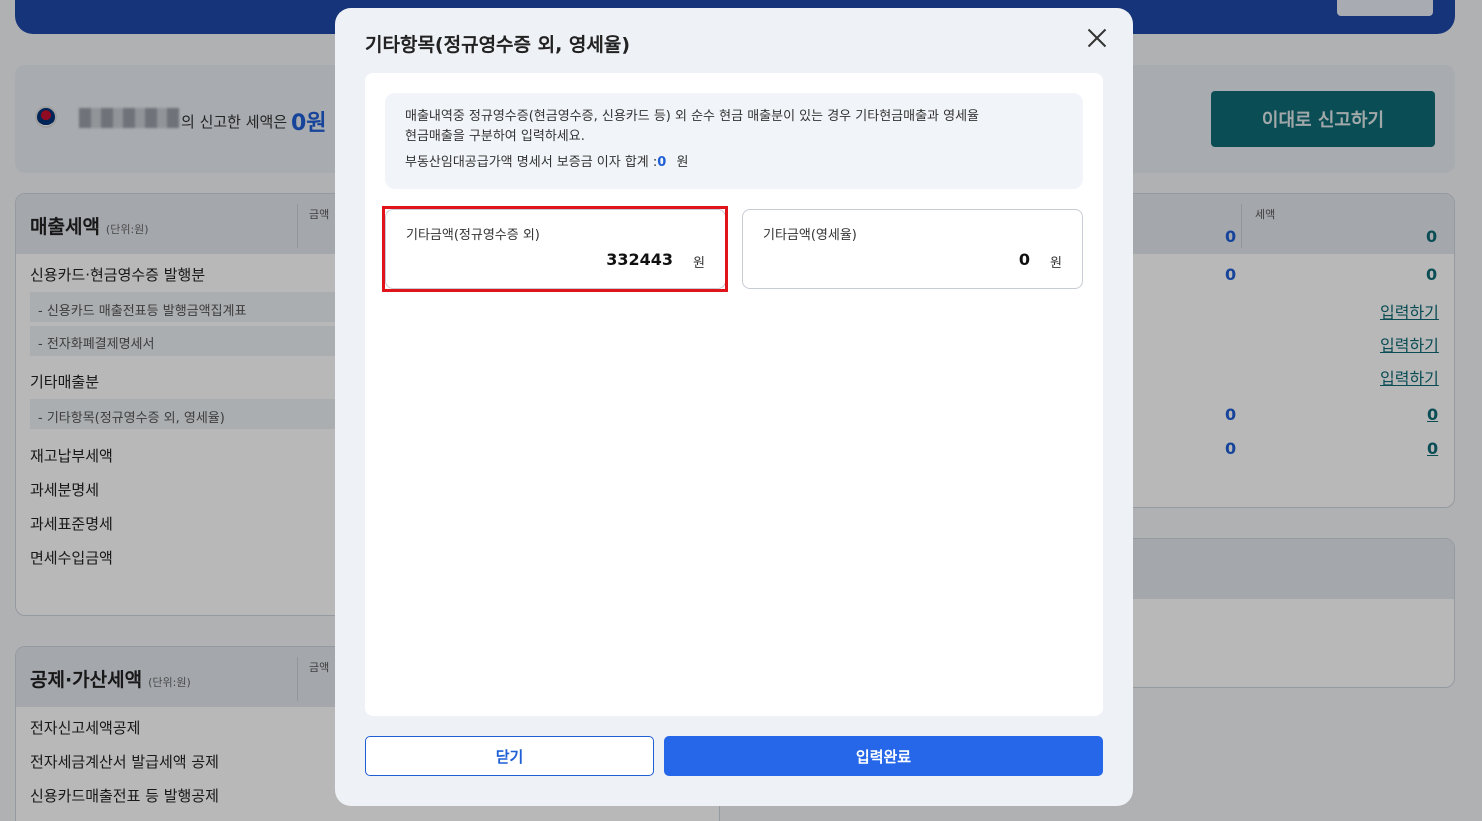  What do you see at coordinates (498, 45) in the screenshot?
I see `modal-title: 기타항목(정규영수증 외, 영세율)` at bounding box center [498, 45].